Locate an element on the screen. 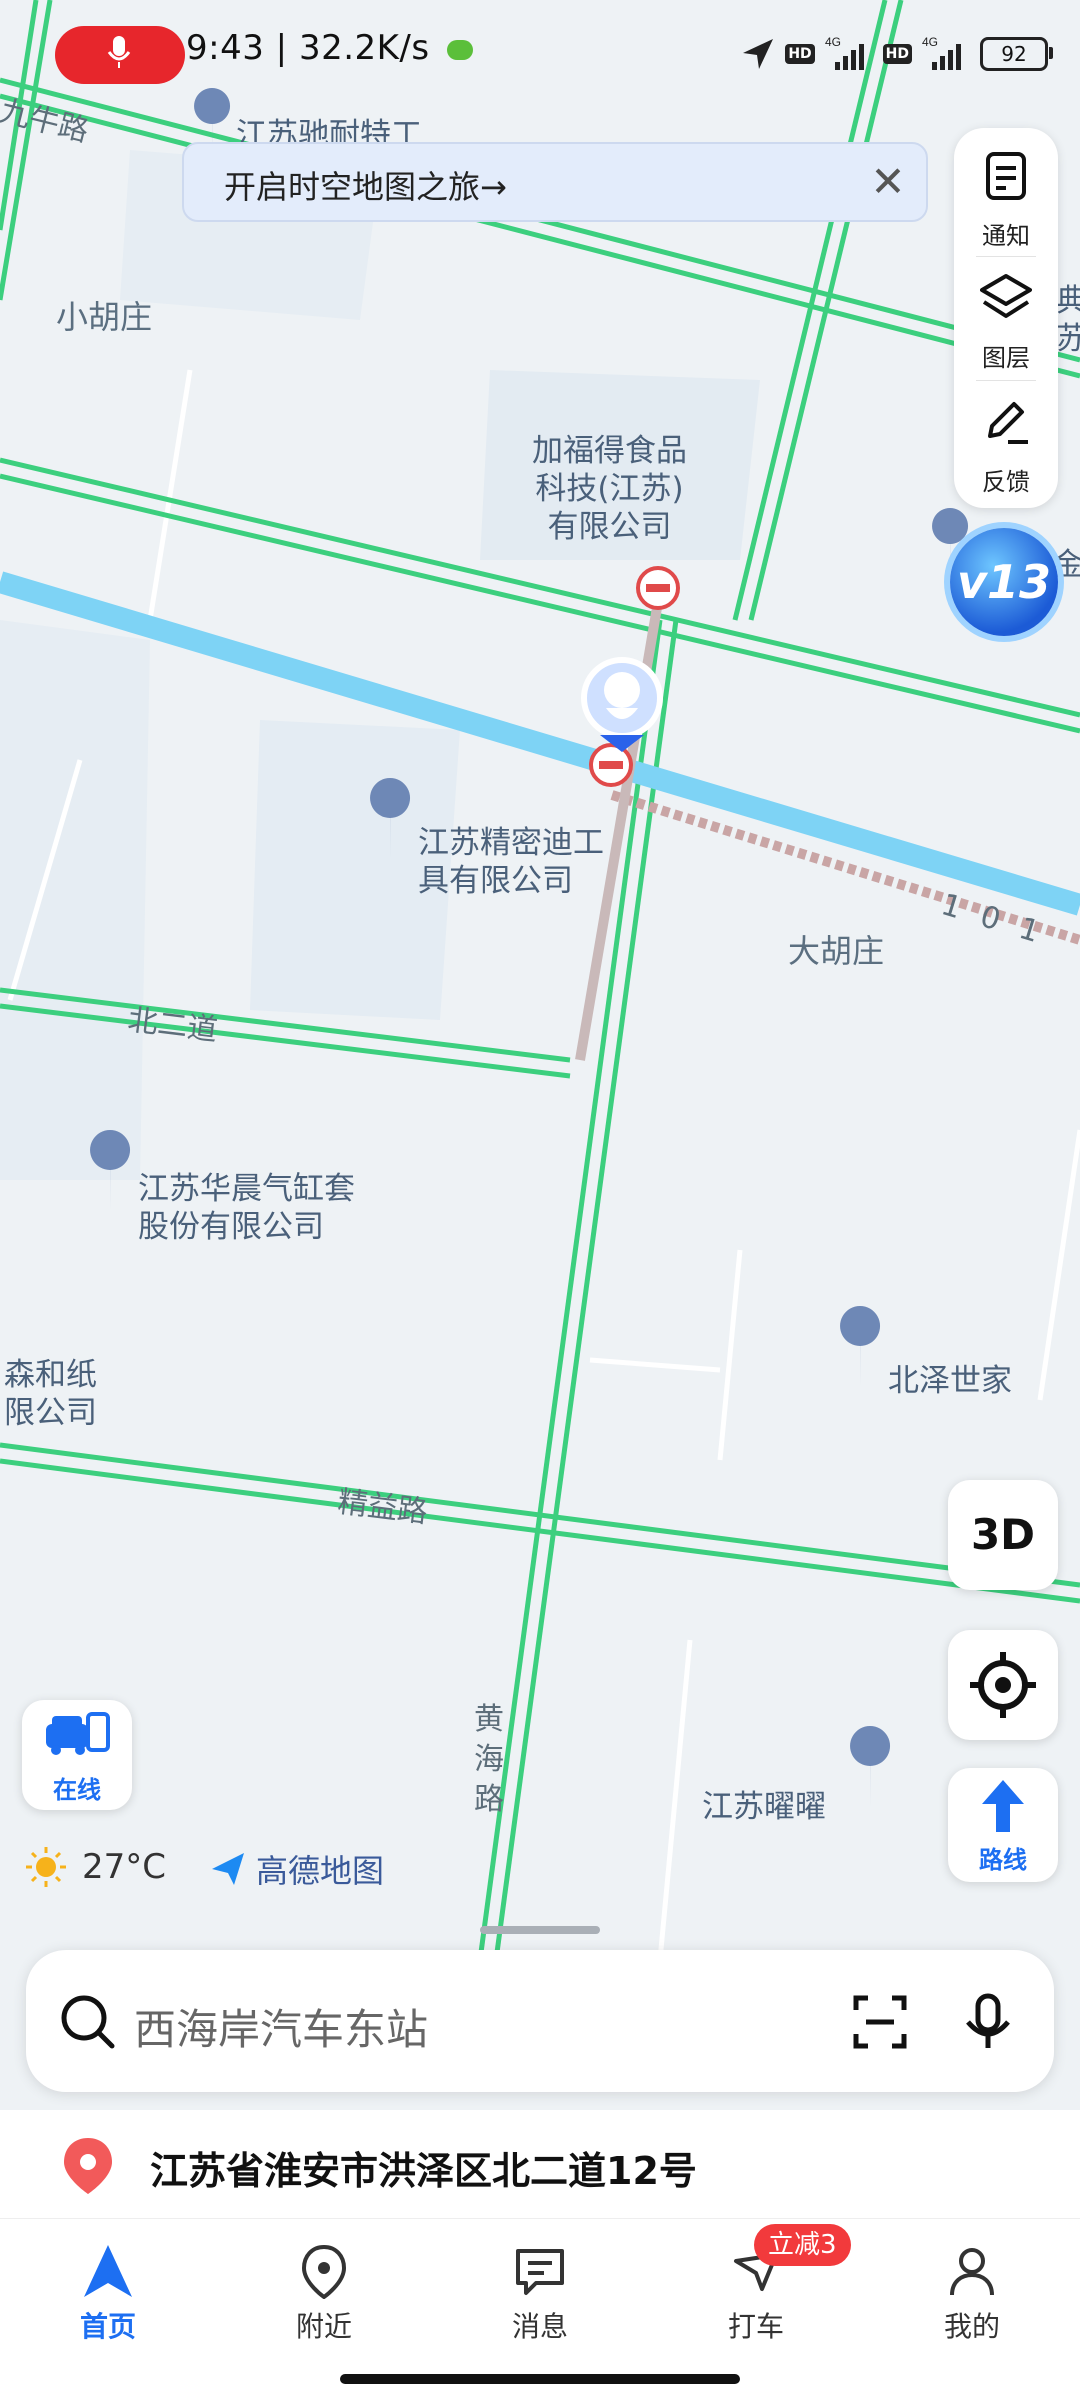  current-address-row: 江苏省淮安市洪泽区北二道12号 is located at coordinates (540, 2165).